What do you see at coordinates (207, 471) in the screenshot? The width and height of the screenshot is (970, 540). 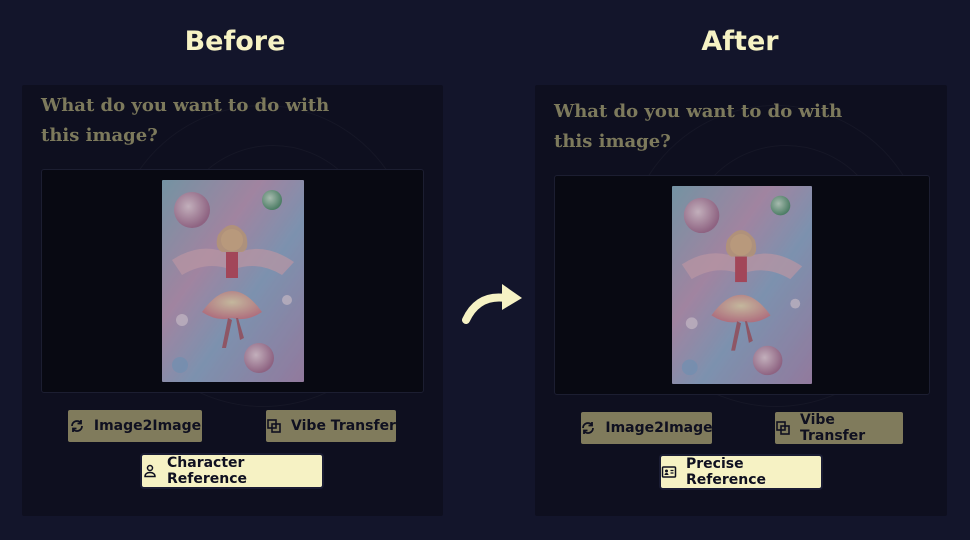 I see `character-reference-label: Character Reference` at bounding box center [207, 471].